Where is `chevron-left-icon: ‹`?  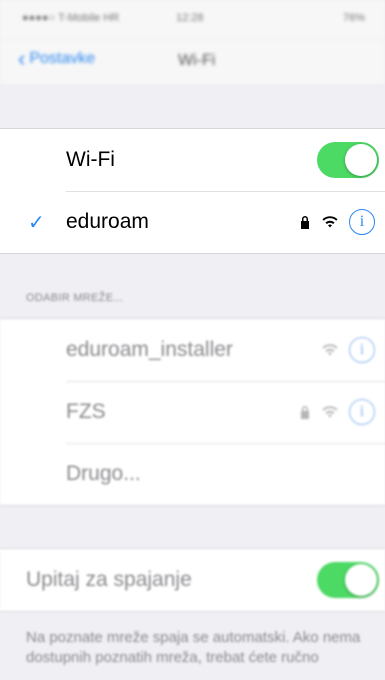
chevron-left-icon: ‹ is located at coordinates (22, 58).